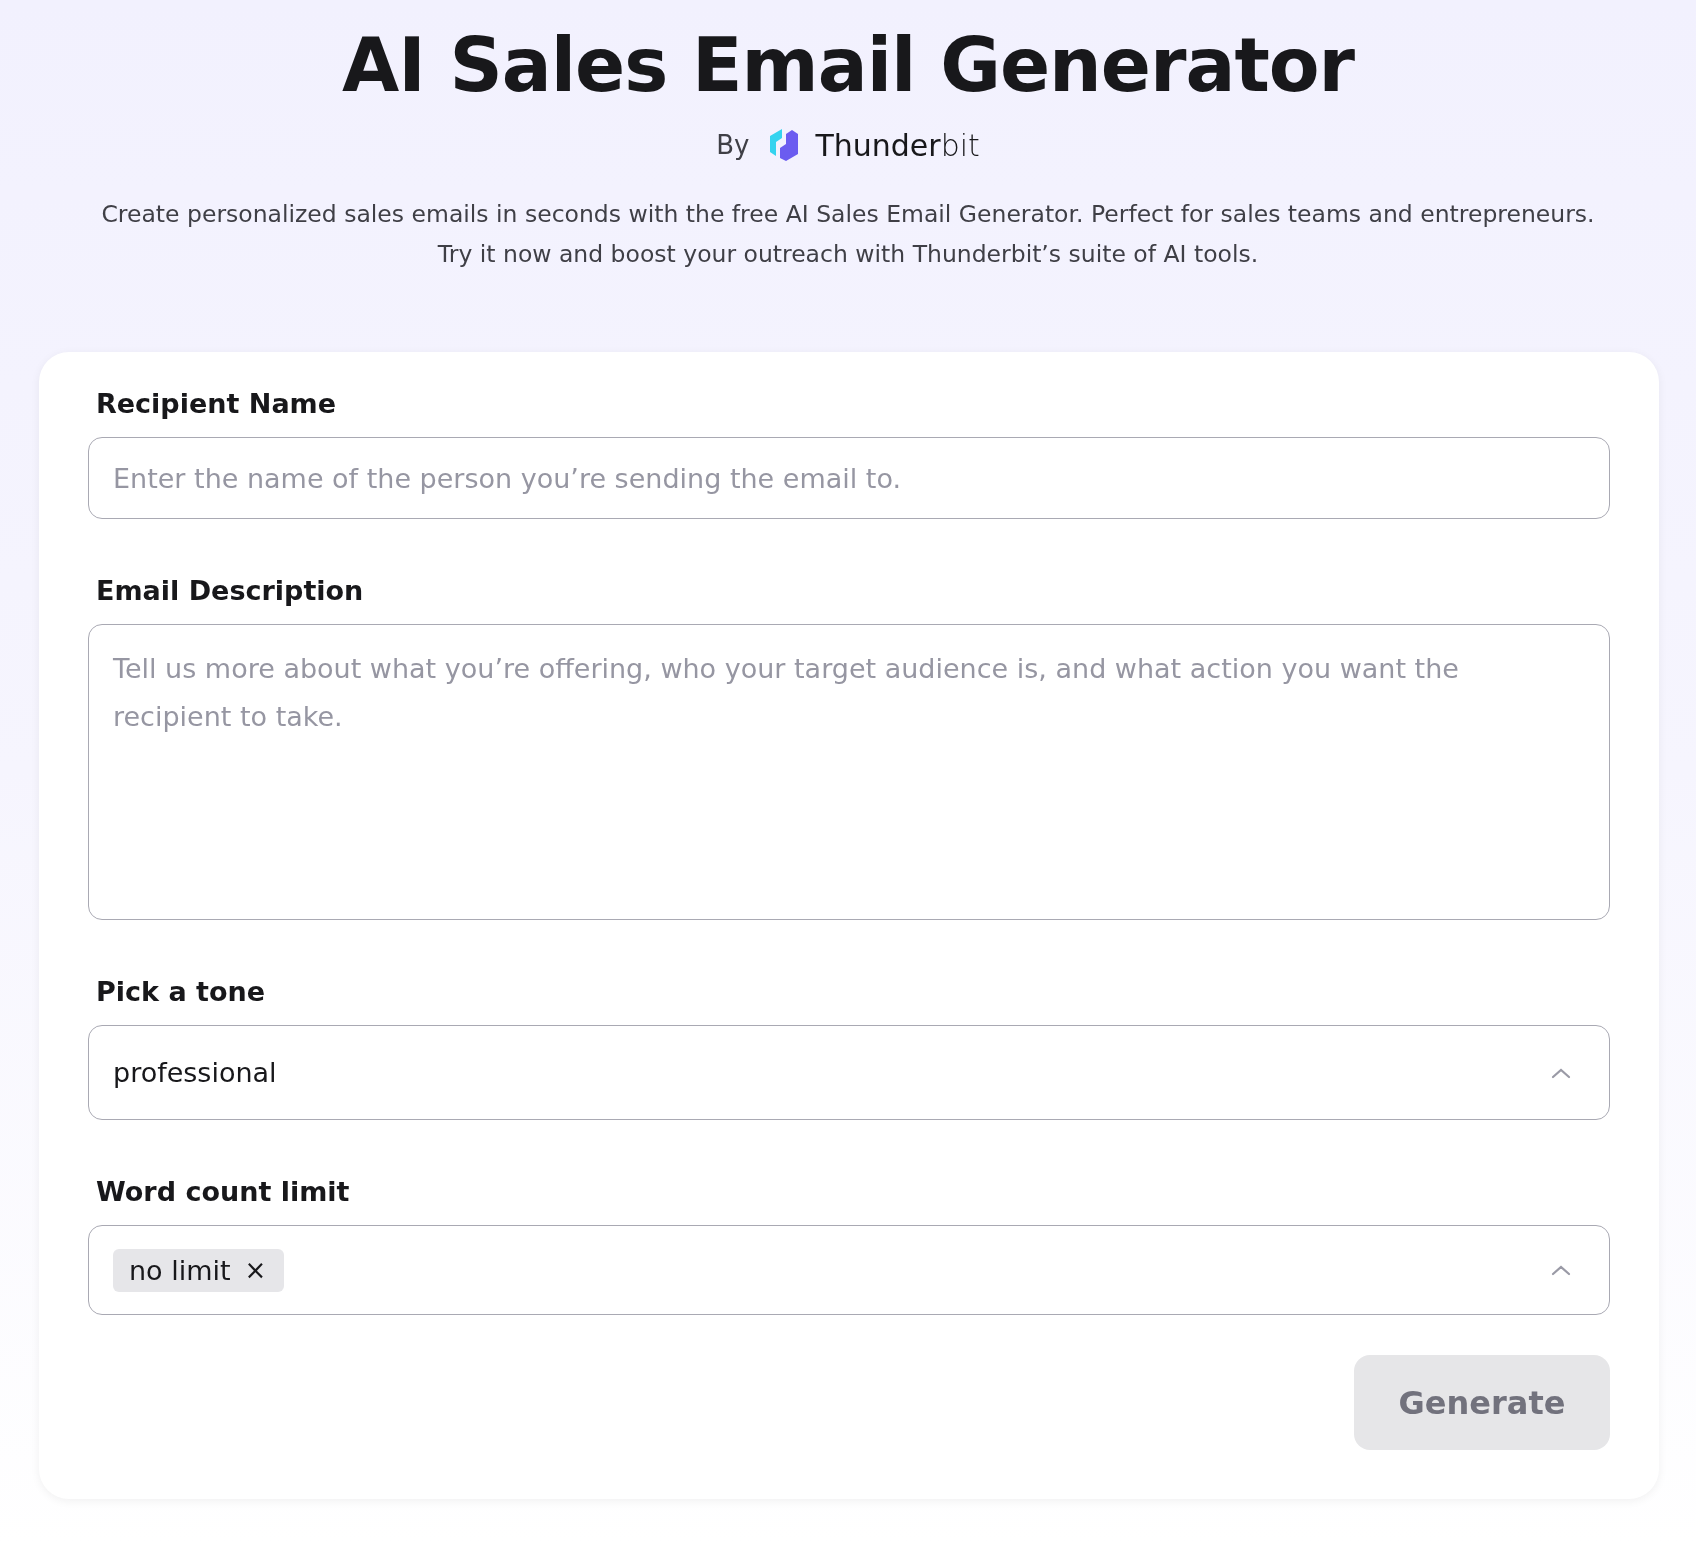  What do you see at coordinates (217, 403) in the screenshot?
I see `field-label: Recipient Name` at bounding box center [217, 403].